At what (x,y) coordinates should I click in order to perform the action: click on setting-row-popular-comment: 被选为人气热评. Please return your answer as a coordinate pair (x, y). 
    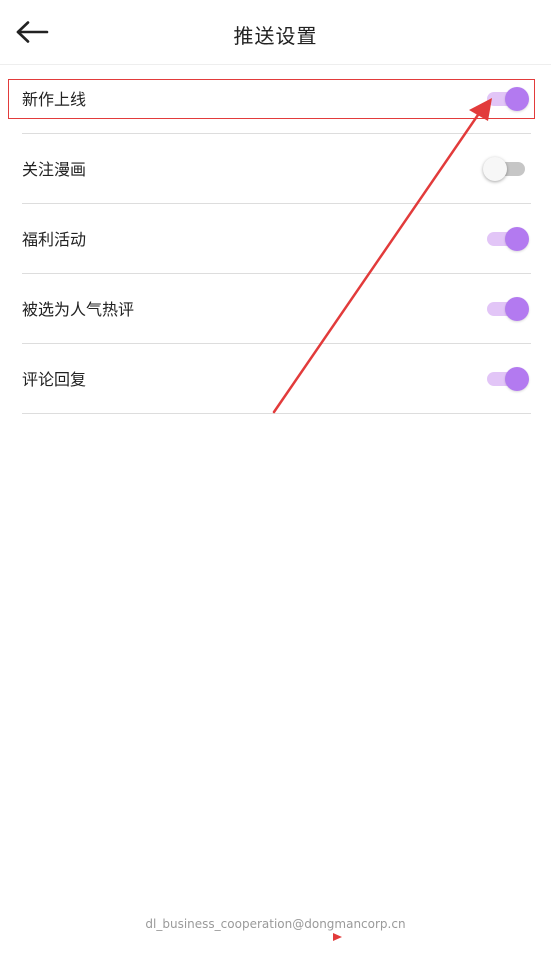
    Looking at the image, I should click on (276, 309).